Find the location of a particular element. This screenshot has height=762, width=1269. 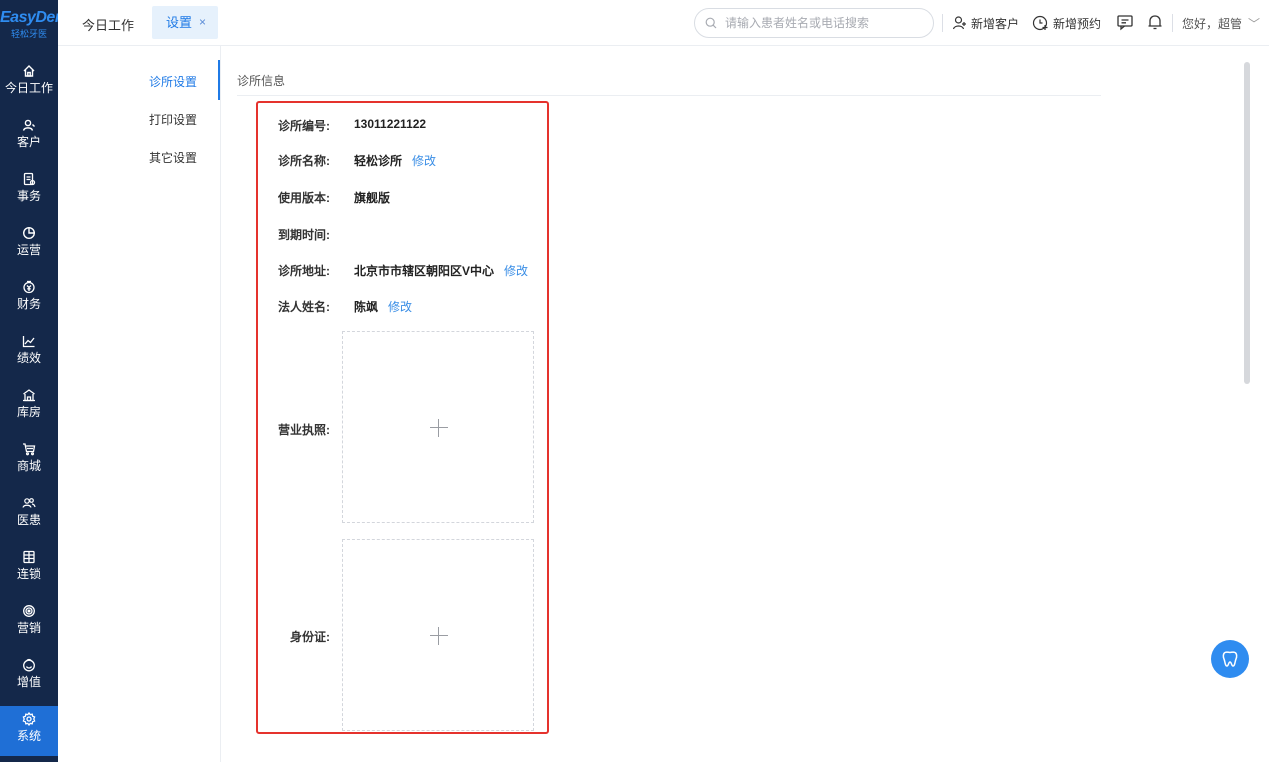

sidebar-item-label: 财务 is located at coordinates (28, 304).